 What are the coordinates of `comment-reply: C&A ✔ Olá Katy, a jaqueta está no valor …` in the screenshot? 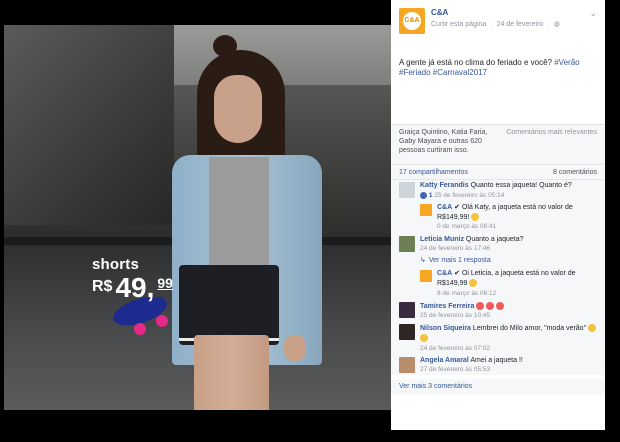 It's located at (508, 217).